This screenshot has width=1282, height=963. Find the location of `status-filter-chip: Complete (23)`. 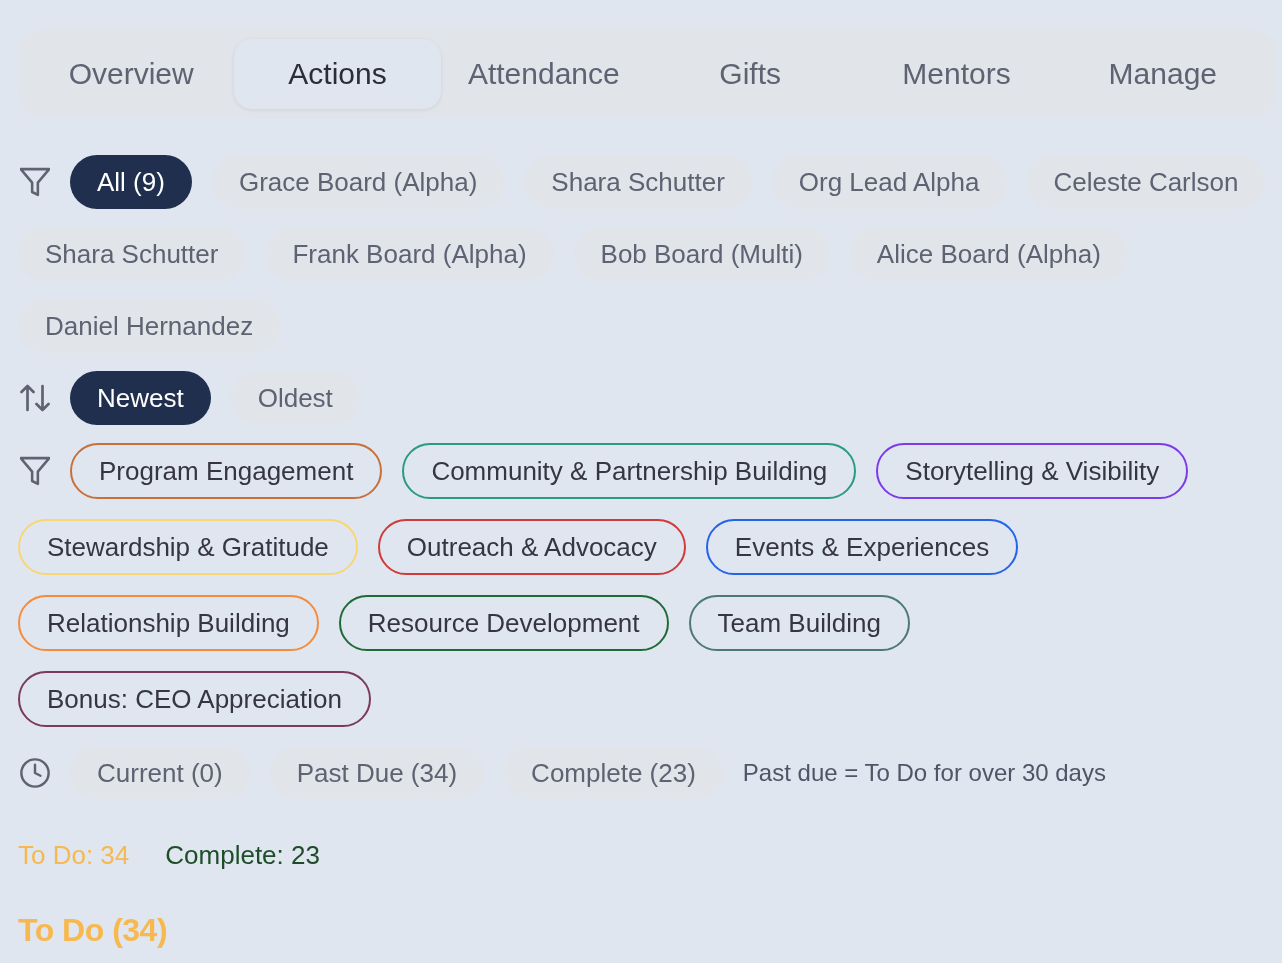

status-filter-chip: Complete (23) is located at coordinates (613, 773).